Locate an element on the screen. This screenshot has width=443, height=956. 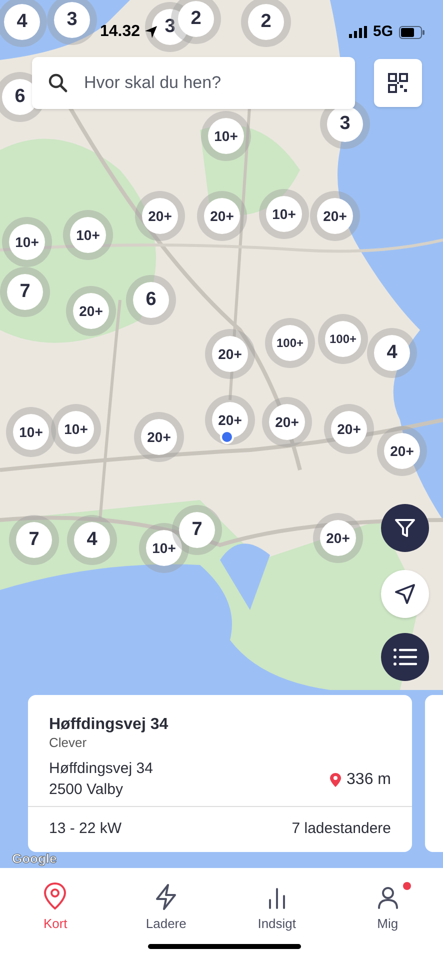
tab: Kort is located at coordinates (55, 908).